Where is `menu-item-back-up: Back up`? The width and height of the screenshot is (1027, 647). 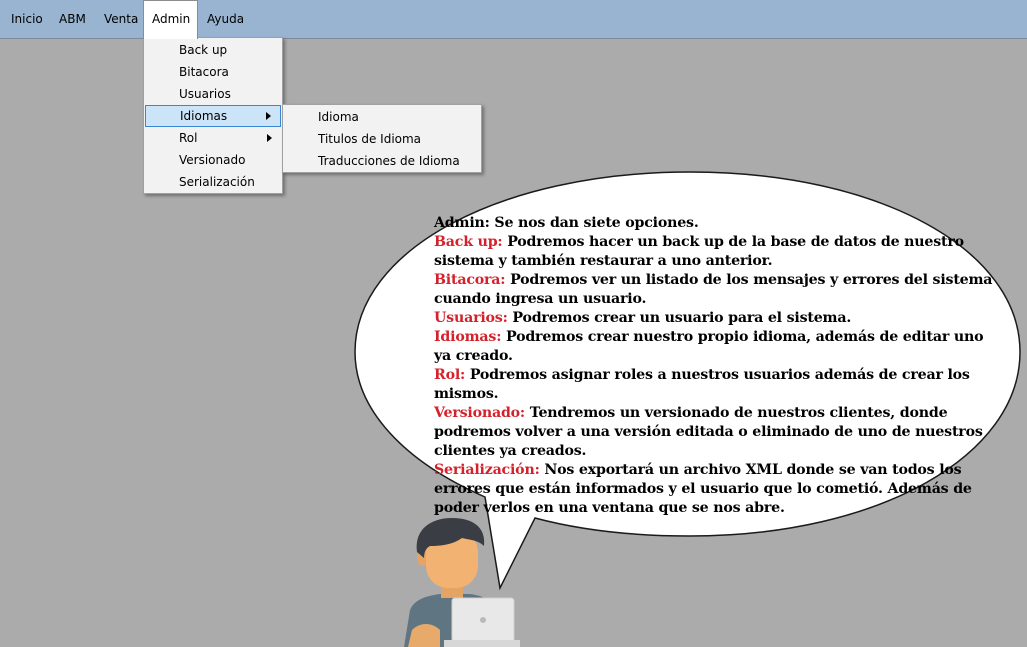
menu-item-back-up: Back up is located at coordinates (213, 50).